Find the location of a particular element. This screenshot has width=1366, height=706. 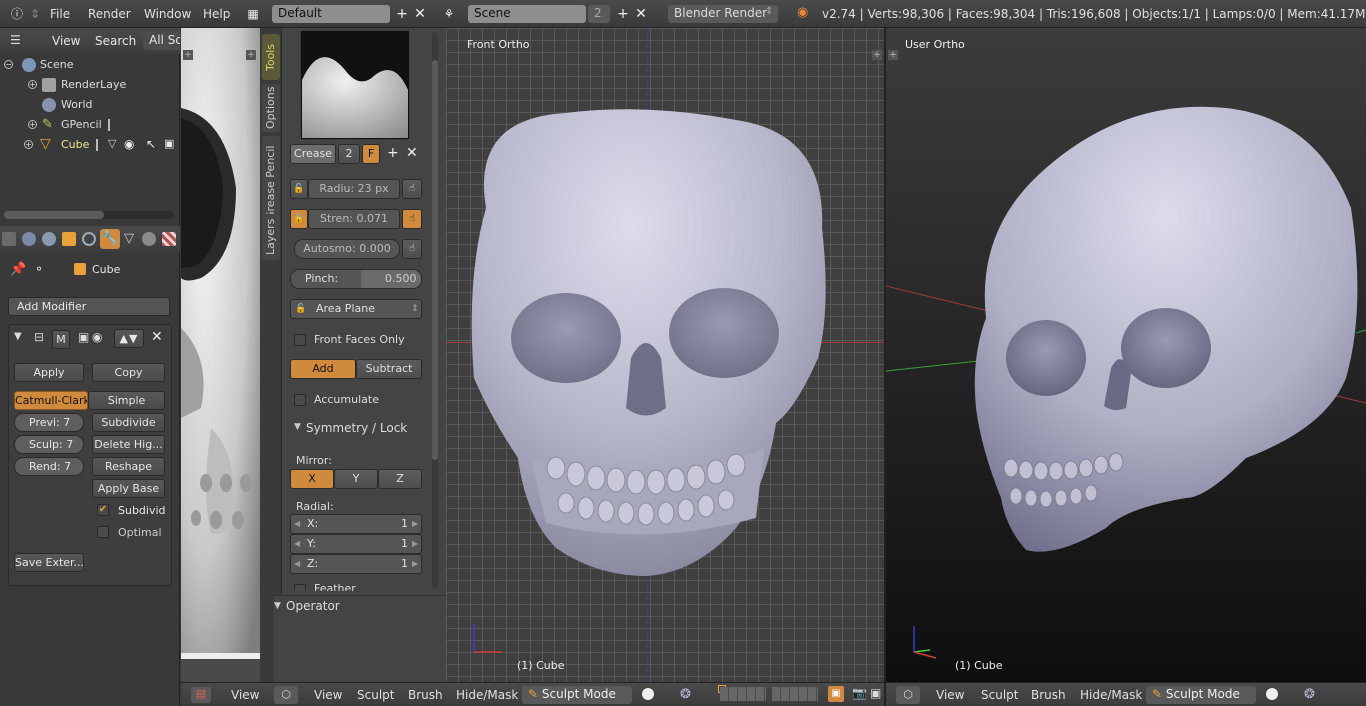

sculpt-levels-field: Sculp: 7 is located at coordinates (49, 444).